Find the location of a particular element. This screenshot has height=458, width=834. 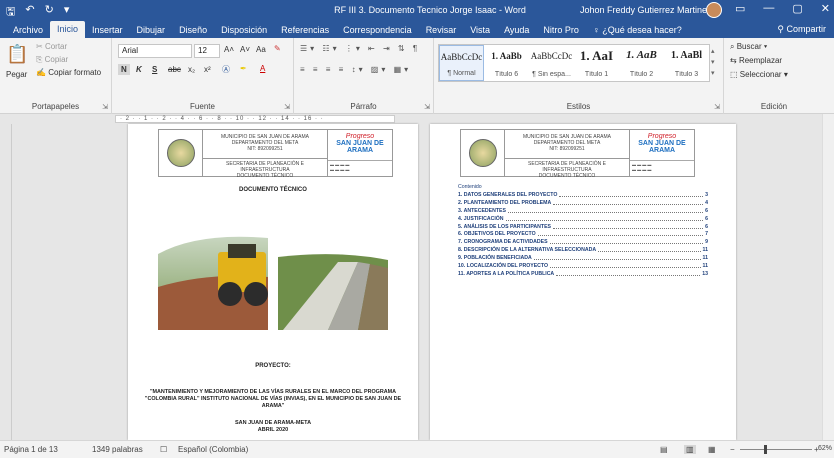

toc-entry: 6. OBJETIVOS DEL PROYECTO 7 is located at coordinates (583, 234).